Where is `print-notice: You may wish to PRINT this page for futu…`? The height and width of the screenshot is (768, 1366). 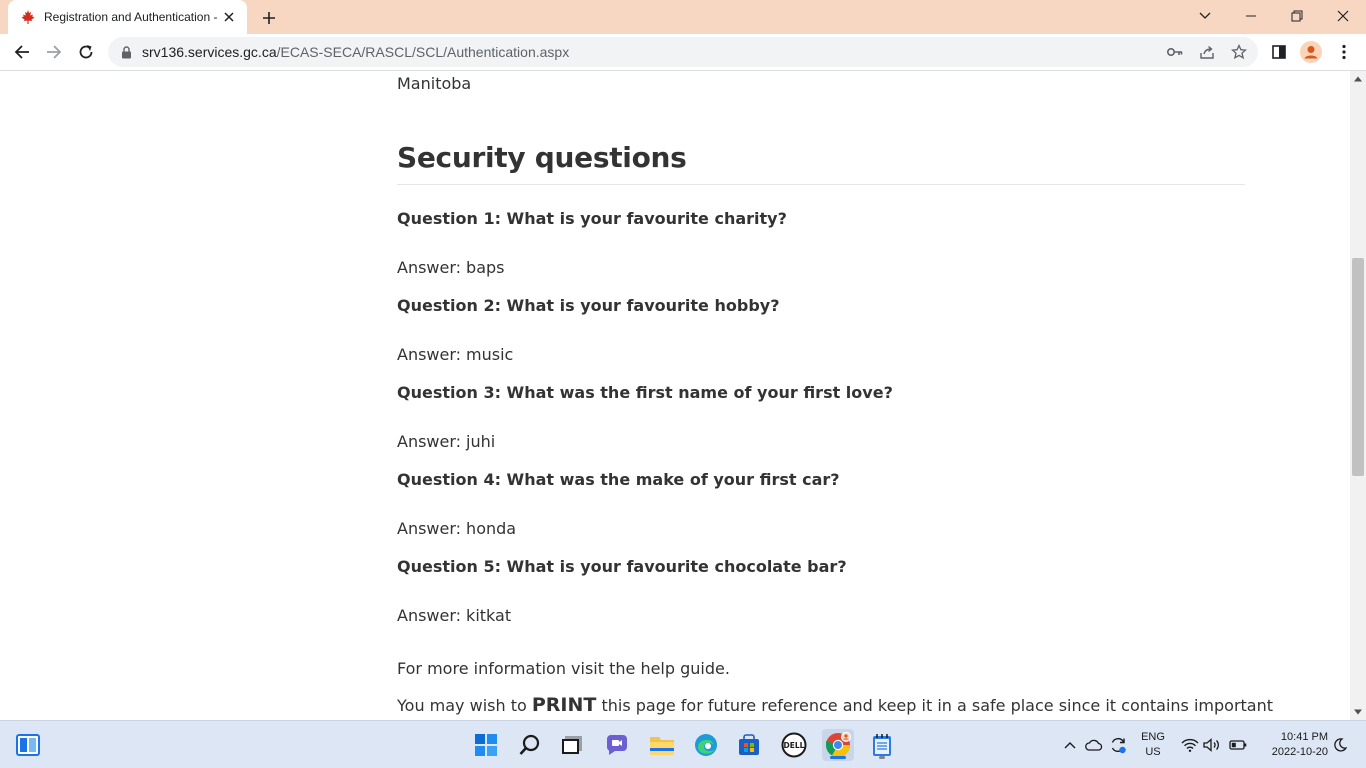
print-notice: You may wish to PRINT this page for futu… is located at coordinates (835, 705).